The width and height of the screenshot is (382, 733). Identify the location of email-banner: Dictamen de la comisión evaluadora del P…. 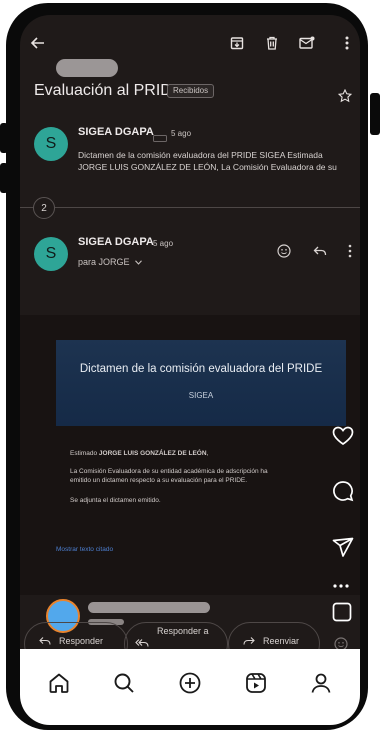
(201, 383).